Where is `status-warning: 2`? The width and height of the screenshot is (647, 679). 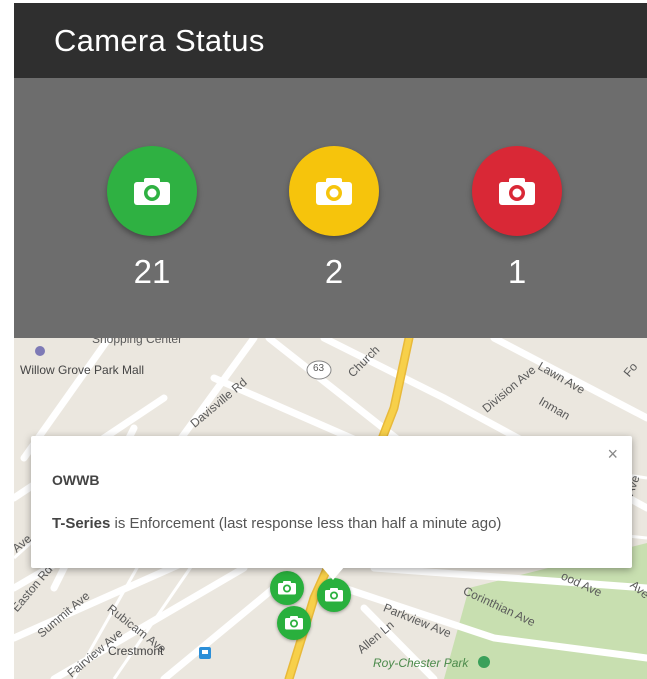
status-warning: 2 is located at coordinates (334, 221).